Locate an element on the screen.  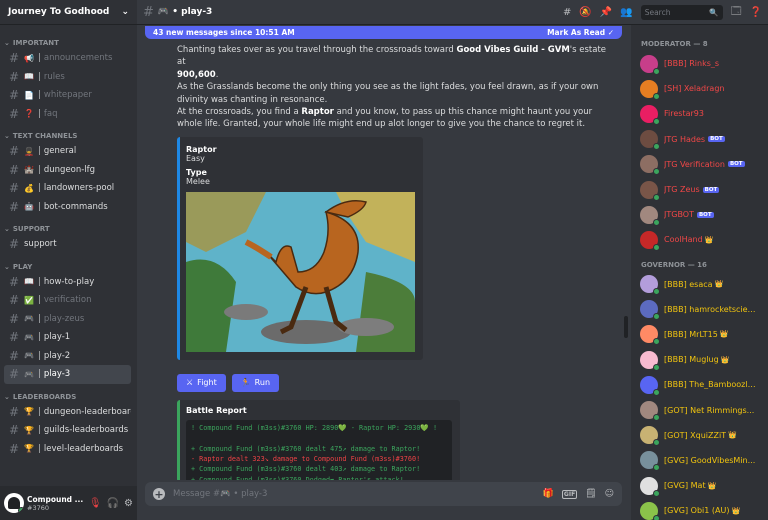
search-input: Search 🔍 is located at coordinates (681, 12).